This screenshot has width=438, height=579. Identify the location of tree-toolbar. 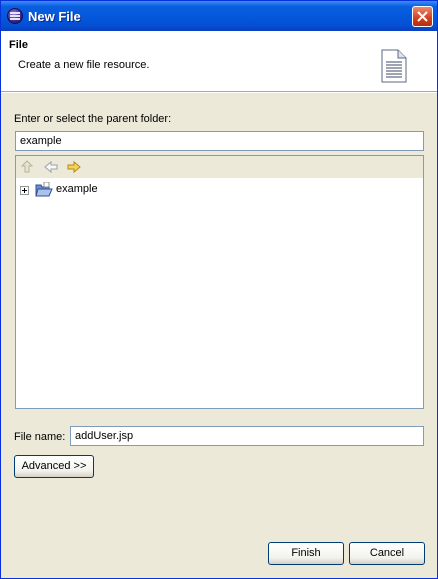
(219, 167).